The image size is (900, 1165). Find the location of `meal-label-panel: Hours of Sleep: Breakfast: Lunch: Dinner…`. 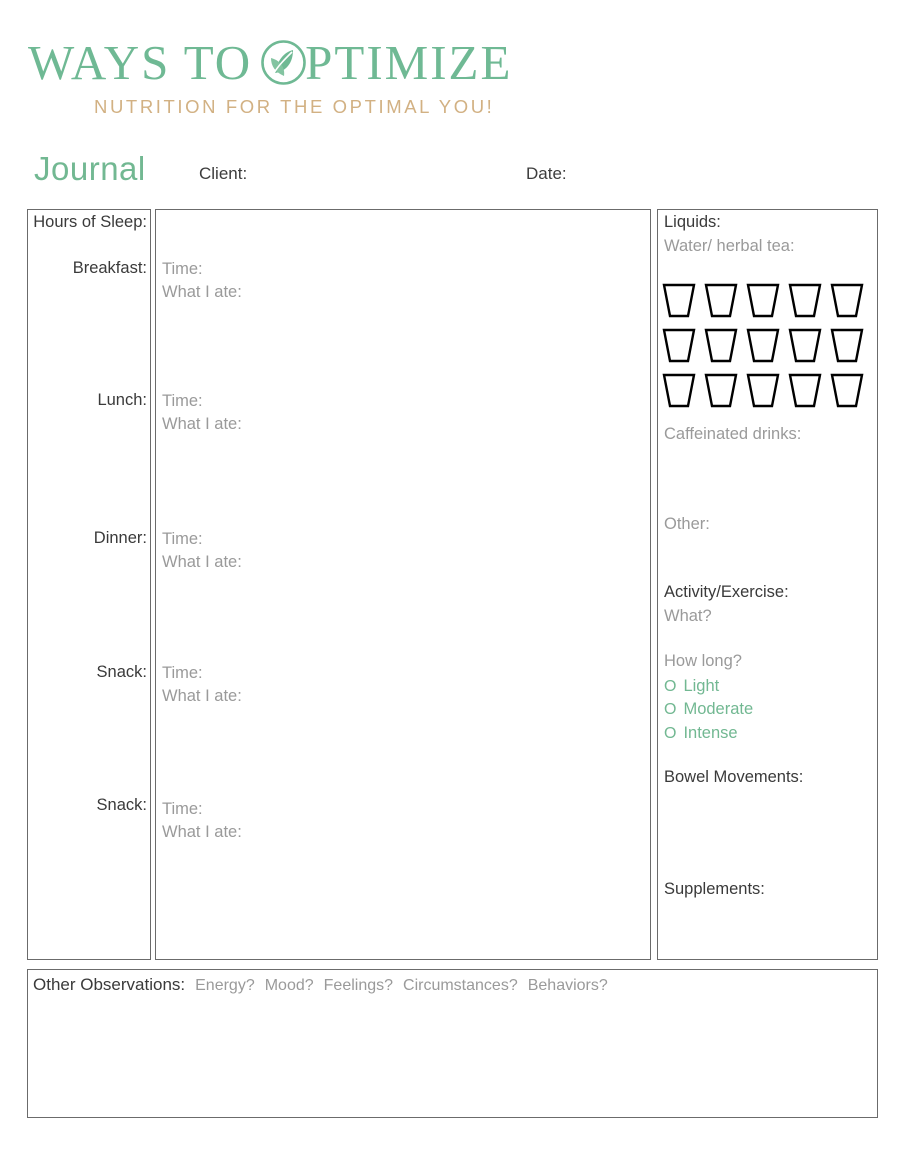

meal-label-panel: Hours of Sleep: Breakfast: Lunch: Dinner… is located at coordinates (89, 584).